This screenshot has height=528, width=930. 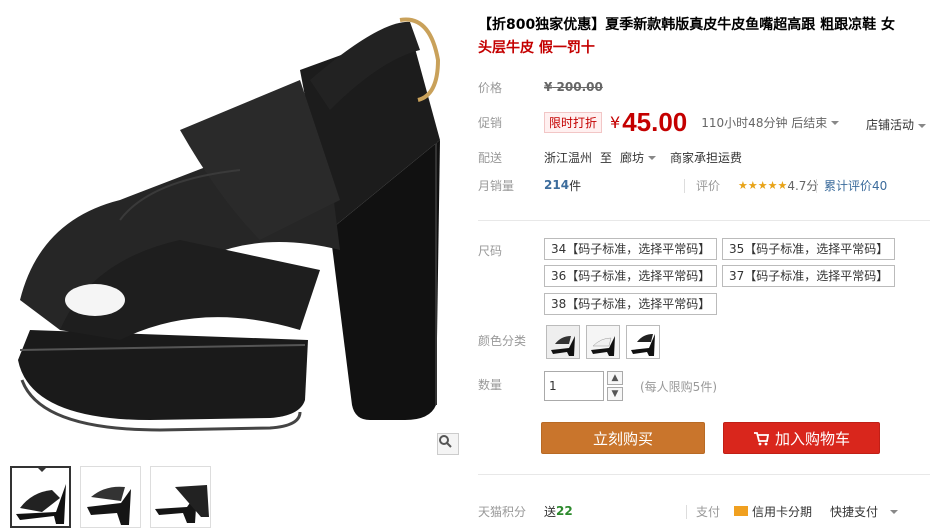 I want to click on currency-sign: ¥, so click(x=615, y=122).